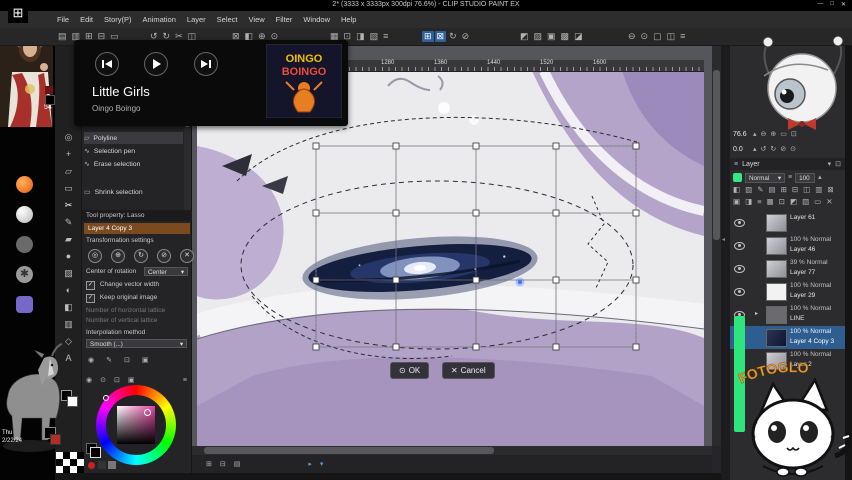  Describe the element at coordinates (127, 360) in the screenshot. I see `prop-capture-icon: ⊡` at that location.